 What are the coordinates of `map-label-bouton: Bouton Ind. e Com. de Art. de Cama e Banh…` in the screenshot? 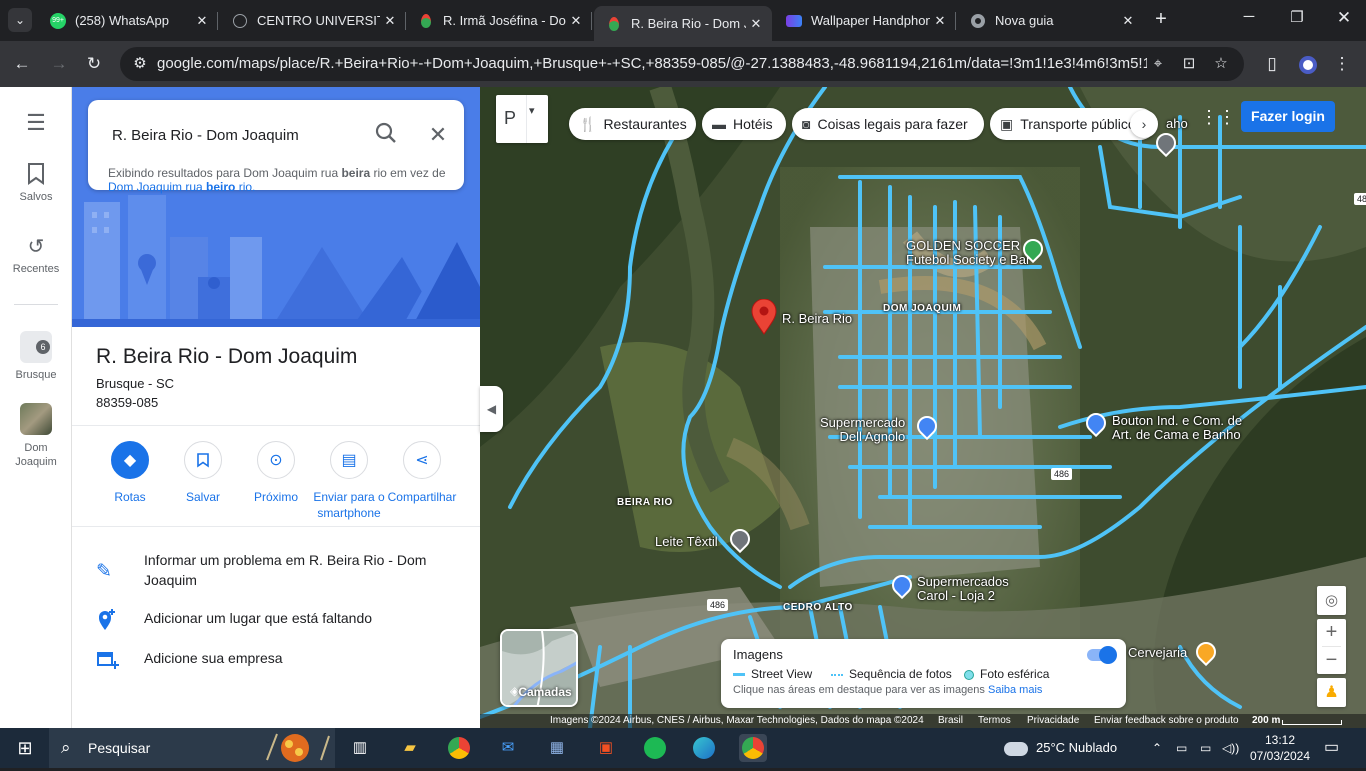 It's located at (1177, 428).